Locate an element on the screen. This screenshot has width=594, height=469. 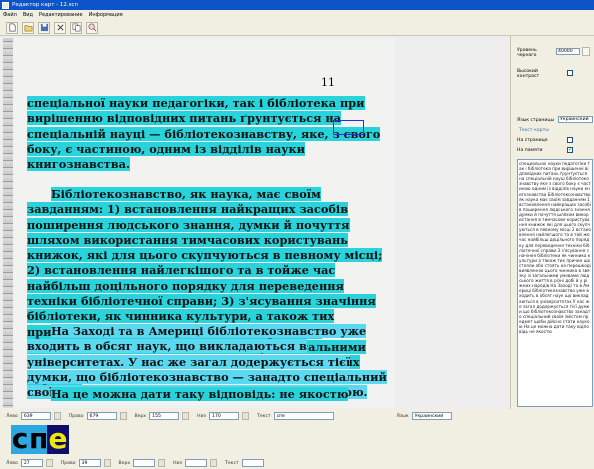
contrast-checkbox is located at coordinates (570, 73).